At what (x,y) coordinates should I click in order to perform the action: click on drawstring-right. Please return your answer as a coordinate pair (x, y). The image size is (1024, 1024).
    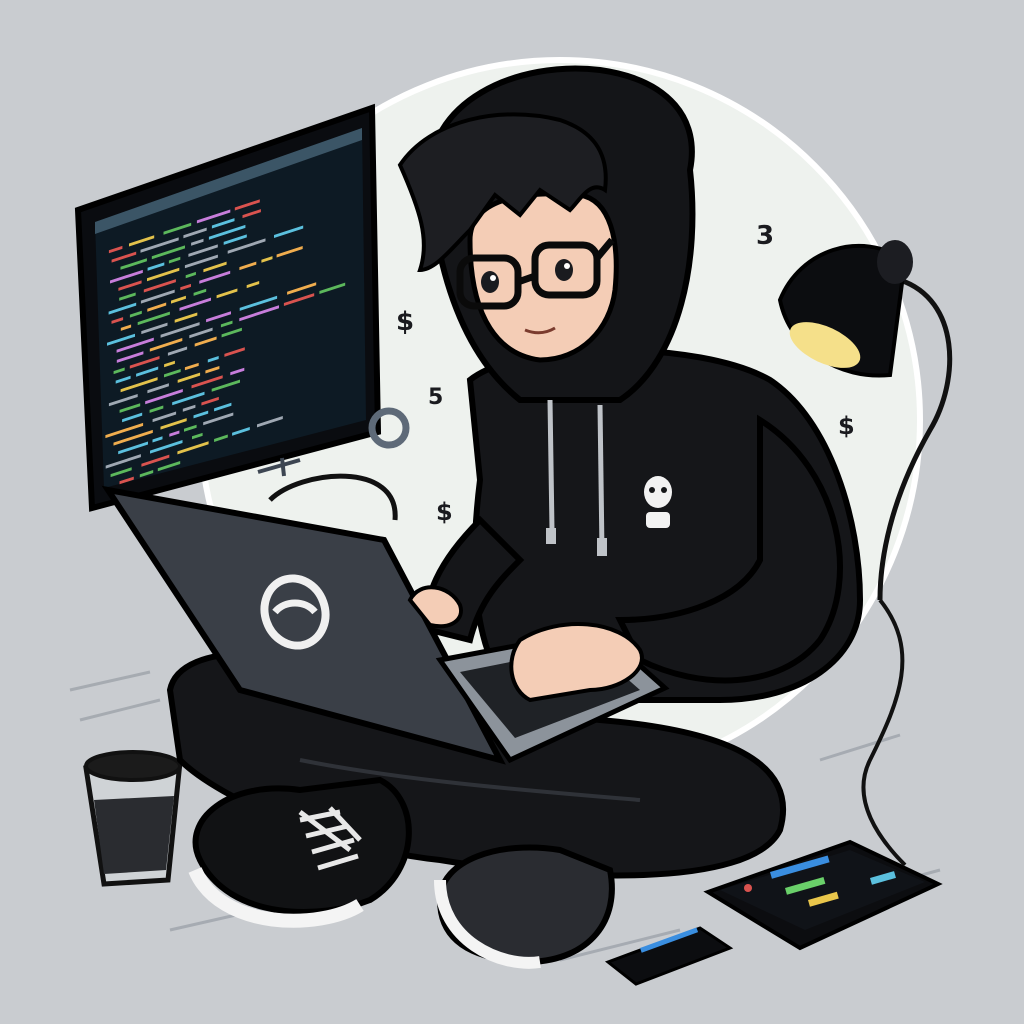
    Looking at the image, I should click on (601, 478).